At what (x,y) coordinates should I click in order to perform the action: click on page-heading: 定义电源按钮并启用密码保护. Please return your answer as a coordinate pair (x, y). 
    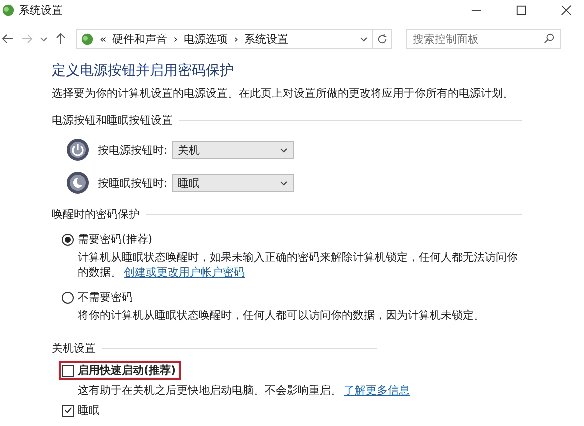
    Looking at the image, I should click on (143, 71).